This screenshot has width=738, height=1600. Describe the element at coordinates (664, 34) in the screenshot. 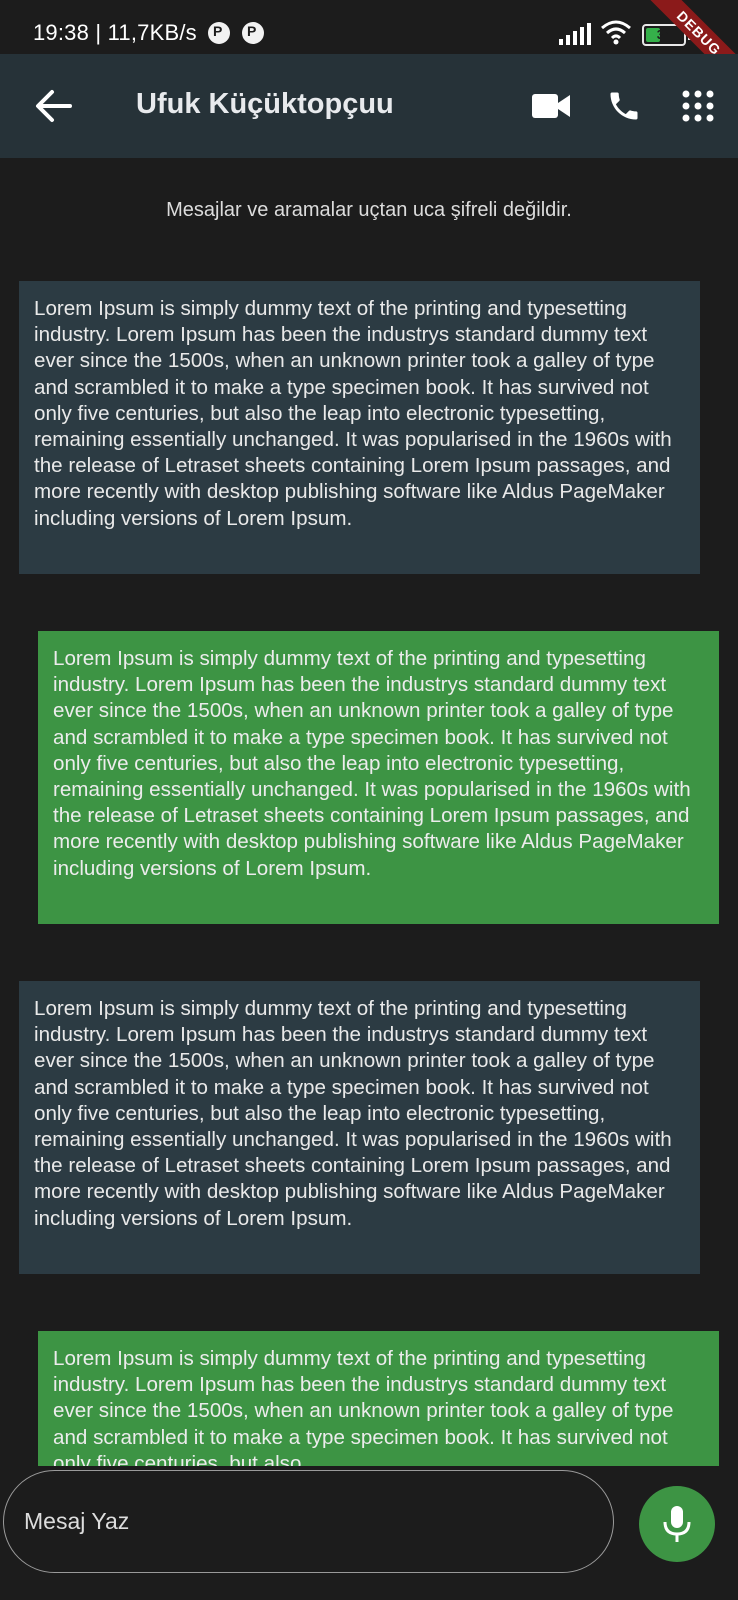

I see `battery-level: 34` at that location.